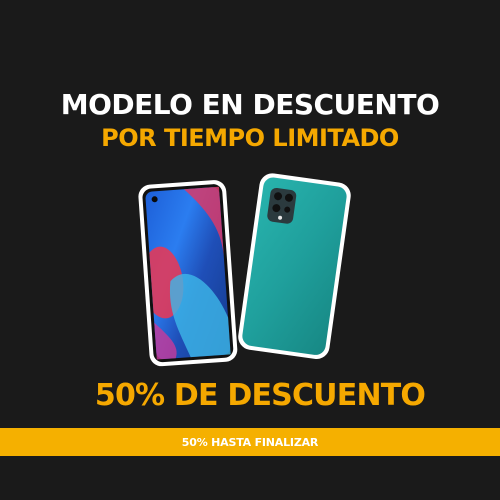 The height and width of the screenshot is (500, 500). Describe the element at coordinates (294, 266) in the screenshot. I see `smartphone-back-icon` at that location.